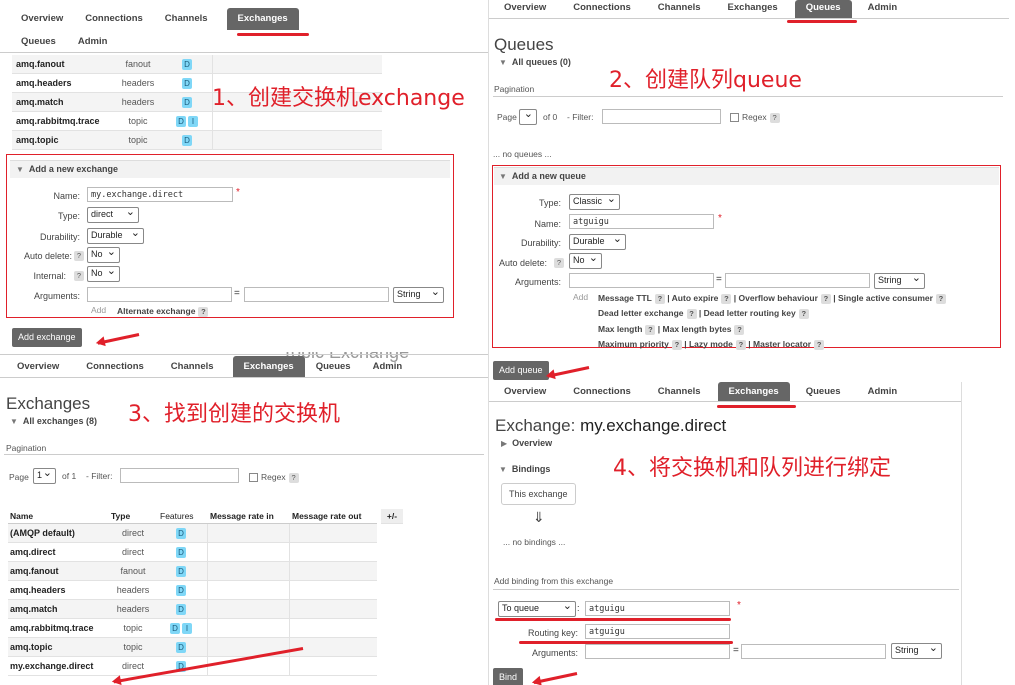 This screenshot has width=1015, height=685. Describe the element at coordinates (248, 516) in the screenshot. I see `column-header: Message rate in` at that location.